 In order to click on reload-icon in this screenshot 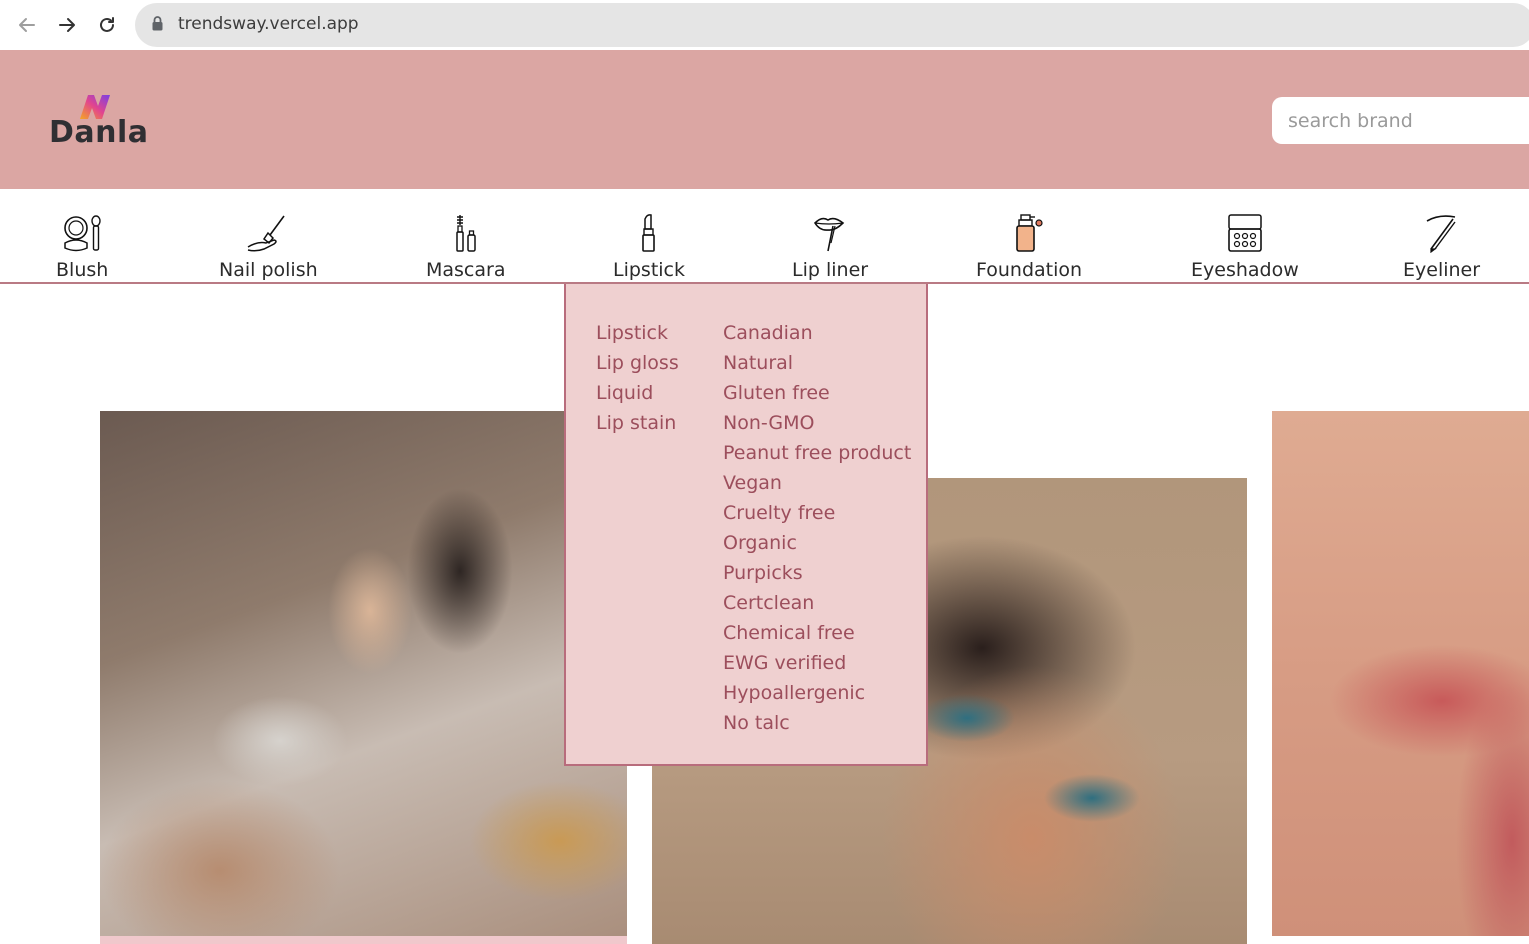, I will do `click(107, 25)`.